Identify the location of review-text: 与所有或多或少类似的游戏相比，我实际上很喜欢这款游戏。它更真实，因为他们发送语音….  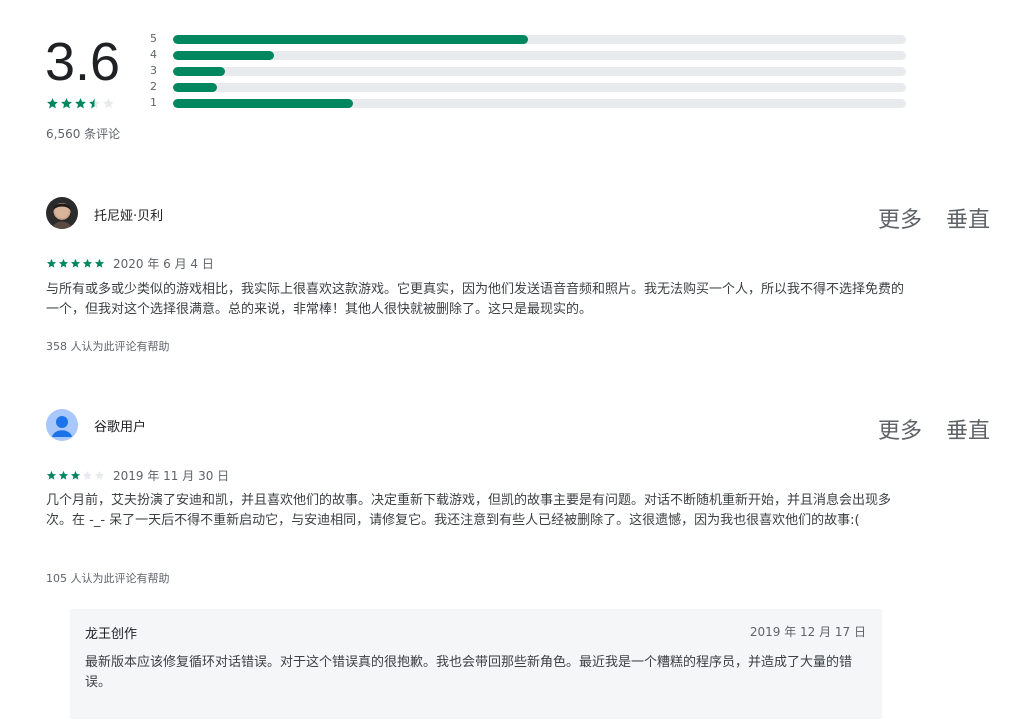
(475, 299).